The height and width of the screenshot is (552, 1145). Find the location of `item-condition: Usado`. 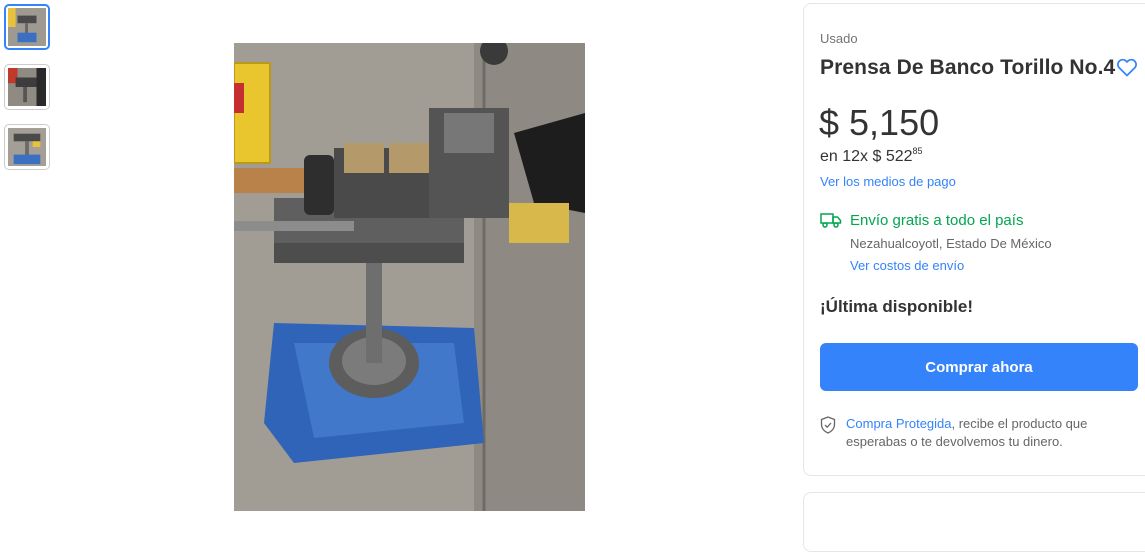

item-condition: Usado is located at coordinates (839, 38).